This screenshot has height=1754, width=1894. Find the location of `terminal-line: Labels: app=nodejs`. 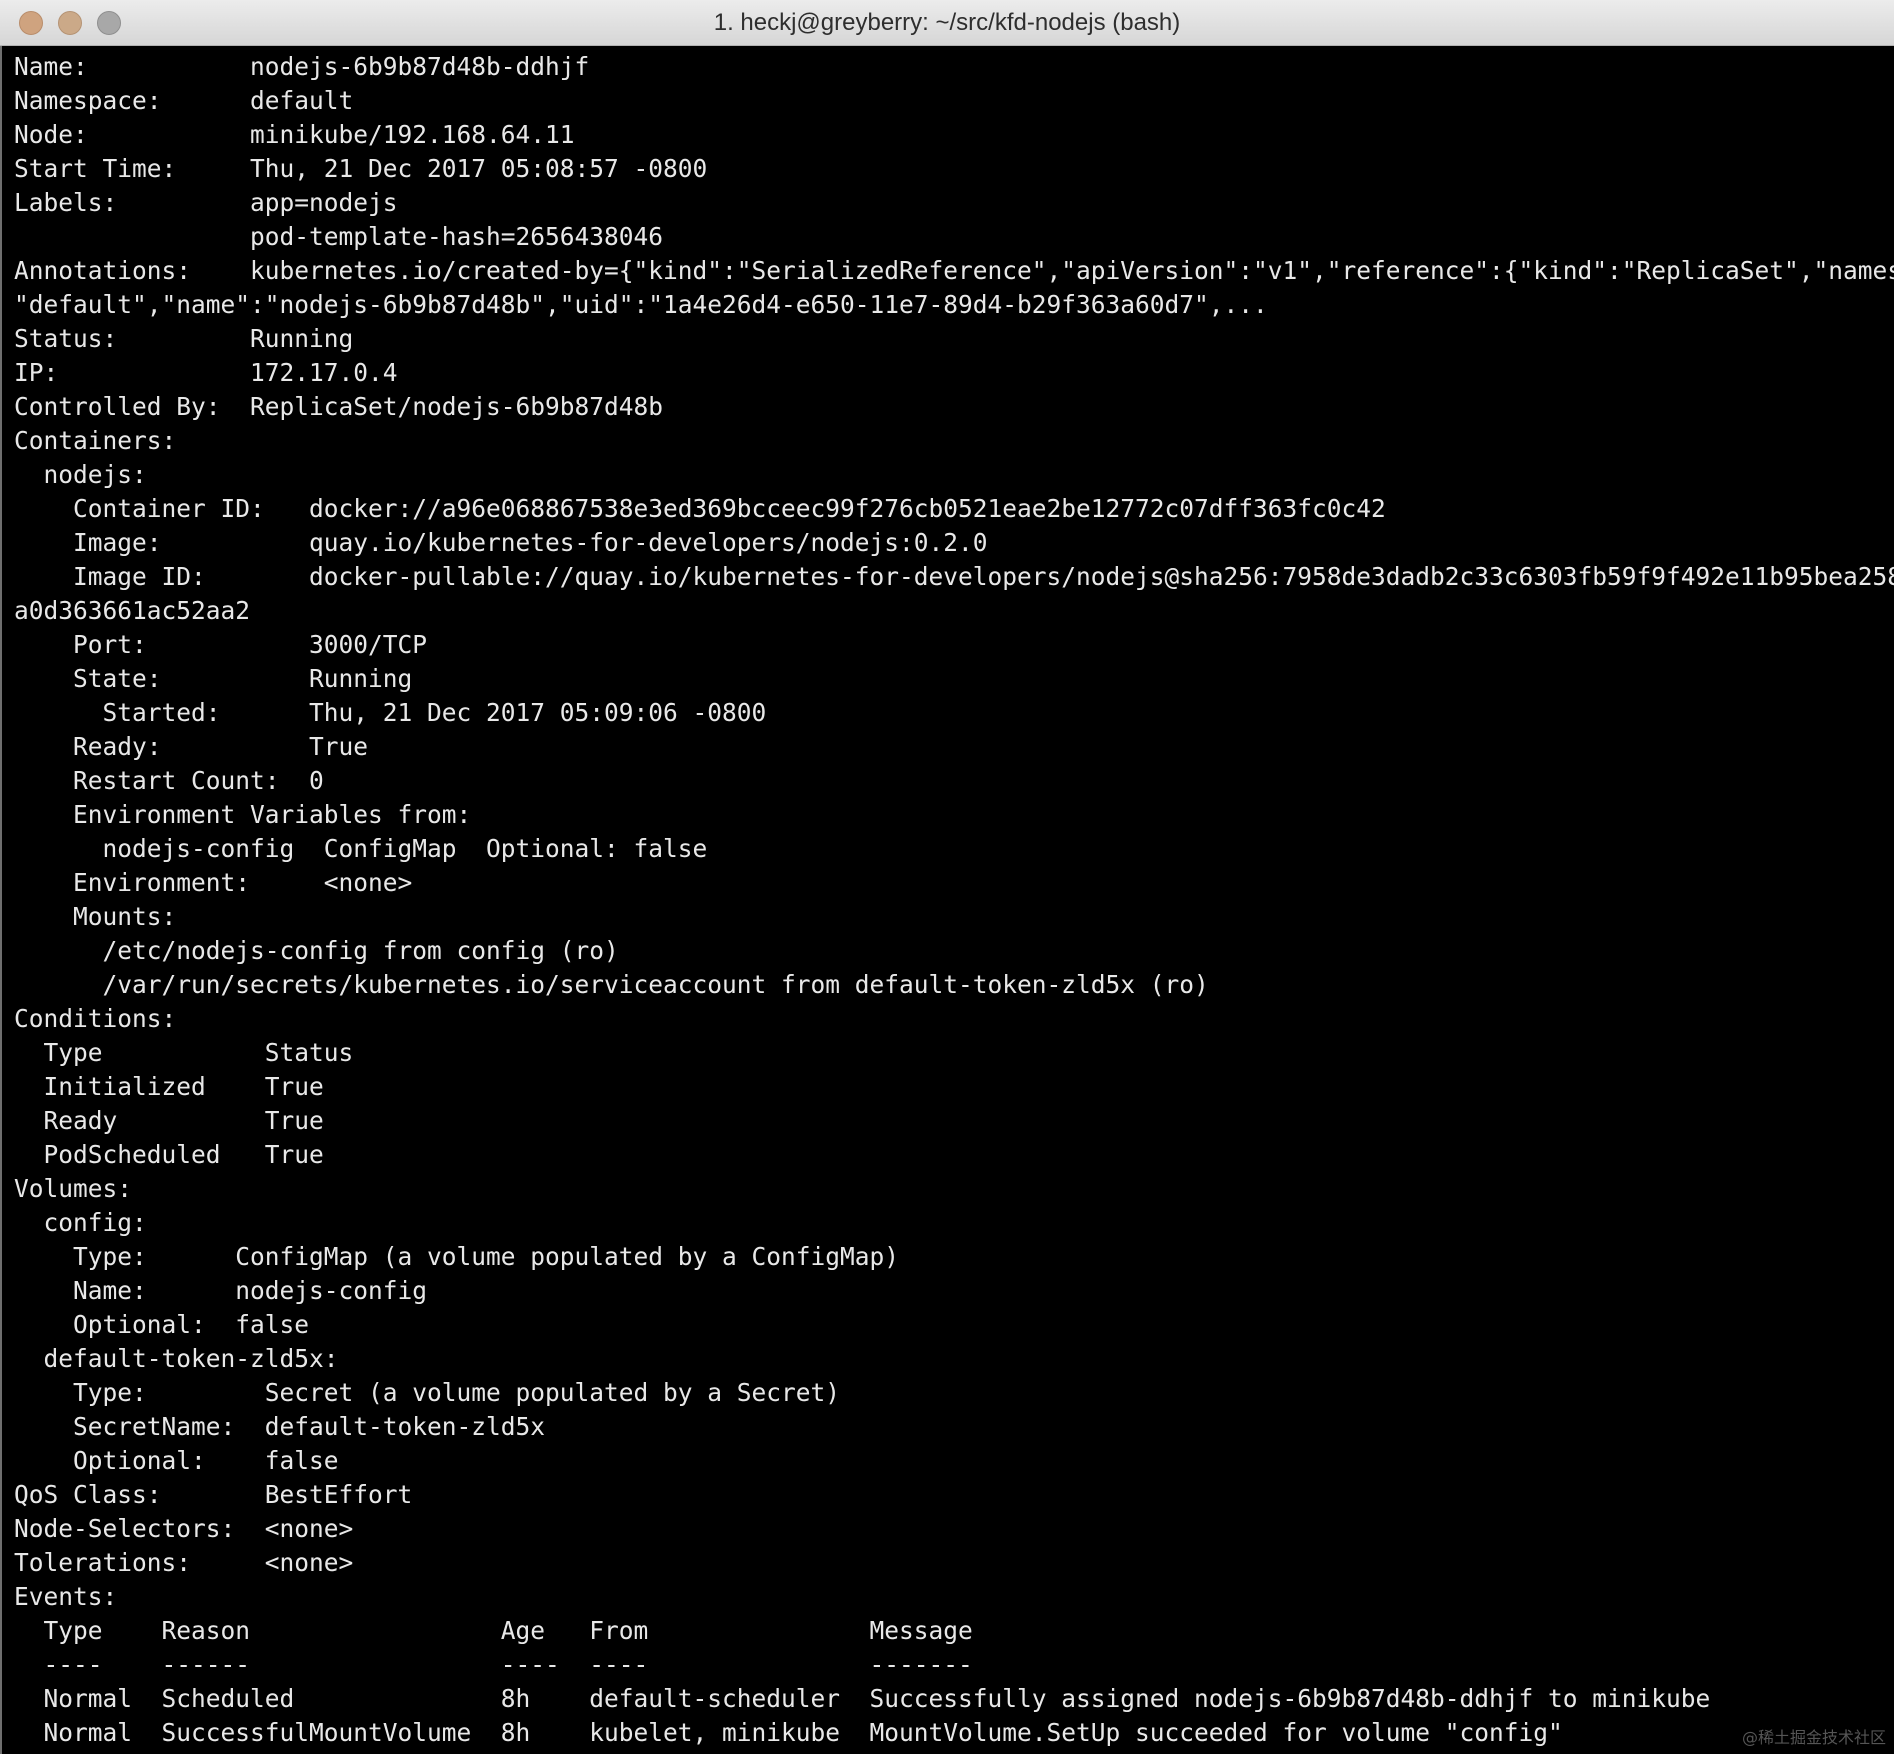

terminal-line: Labels: app=nodejs is located at coordinates (206, 202).